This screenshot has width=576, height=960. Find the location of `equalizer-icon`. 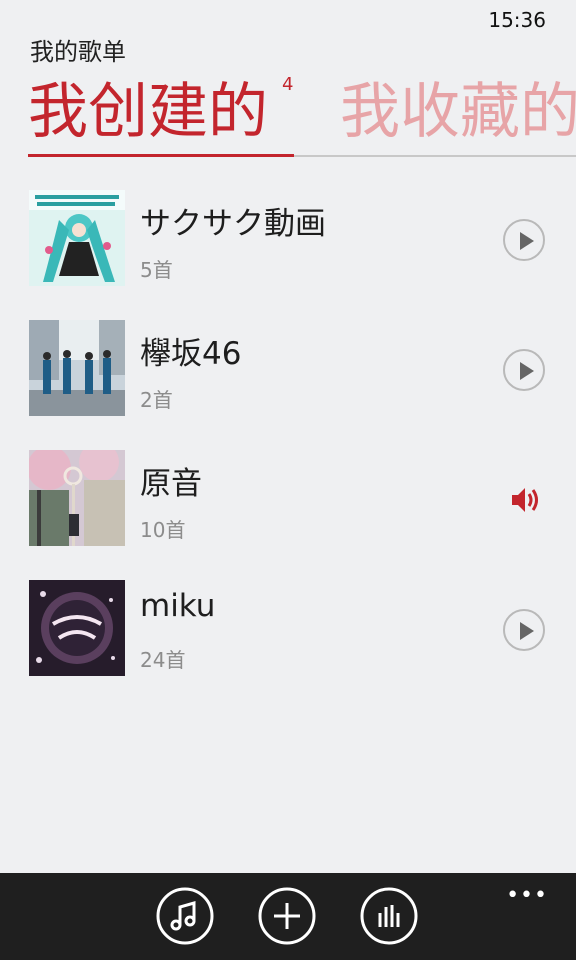

equalizer-icon is located at coordinates (389, 916).